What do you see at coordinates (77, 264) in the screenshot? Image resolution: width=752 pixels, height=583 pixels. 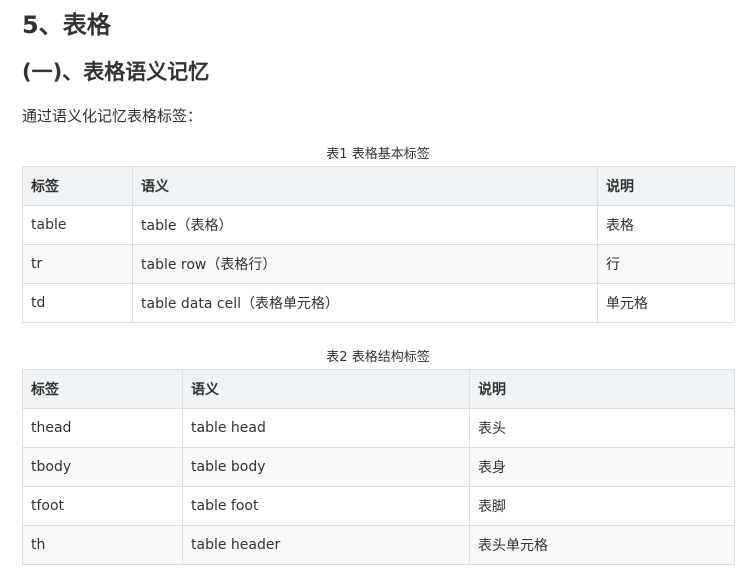 I see `cell-tag: tr` at bounding box center [77, 264].